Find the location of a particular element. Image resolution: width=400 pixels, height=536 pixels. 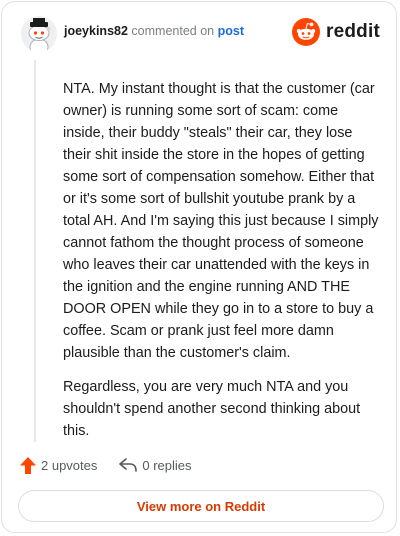

reply-count: 0 replies is located at coordinates (166, 465).